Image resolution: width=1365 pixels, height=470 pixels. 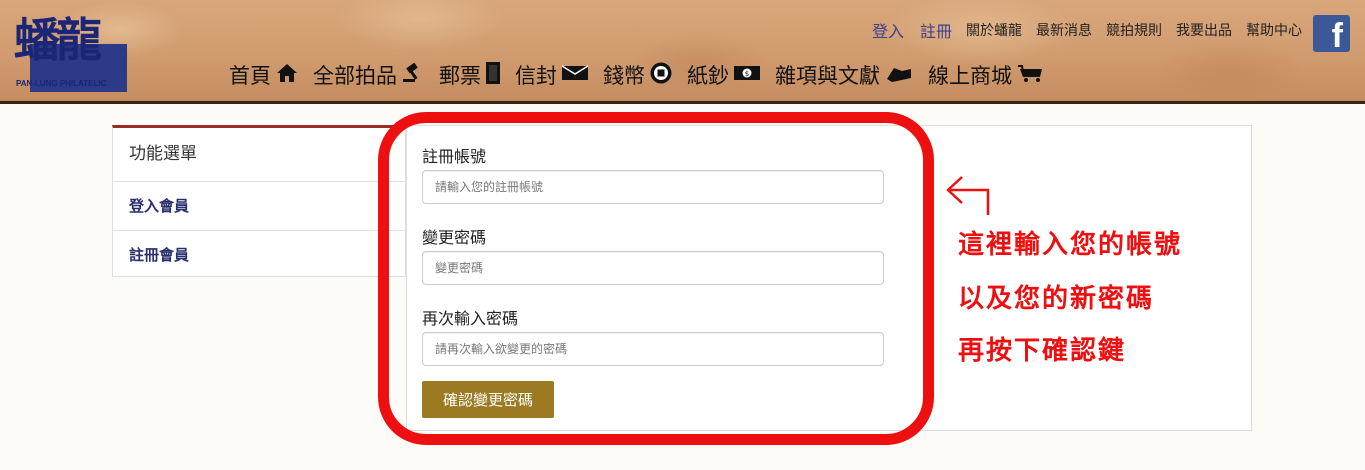 I want to click on nav-coins-label: 錢幣, so click(x=624, y=76).